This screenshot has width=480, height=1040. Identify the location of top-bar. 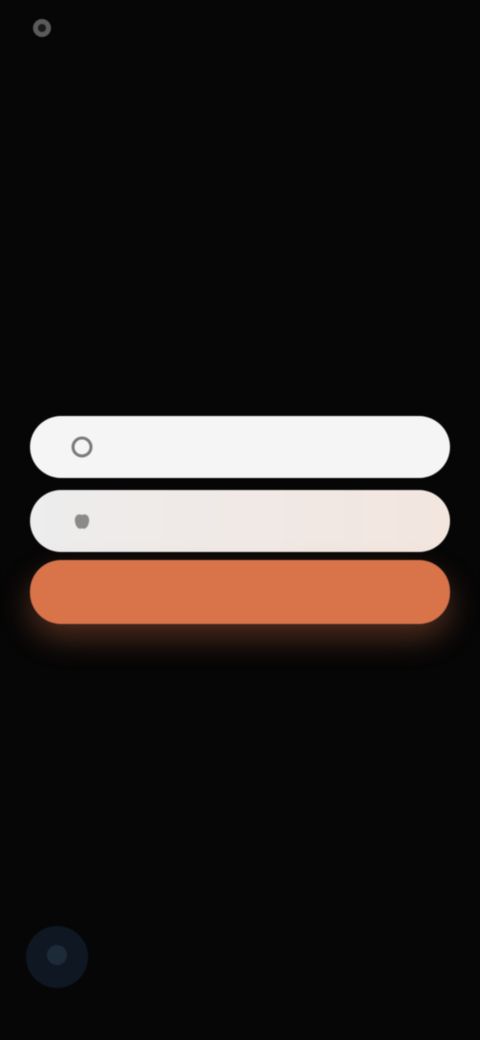
(240, 30).